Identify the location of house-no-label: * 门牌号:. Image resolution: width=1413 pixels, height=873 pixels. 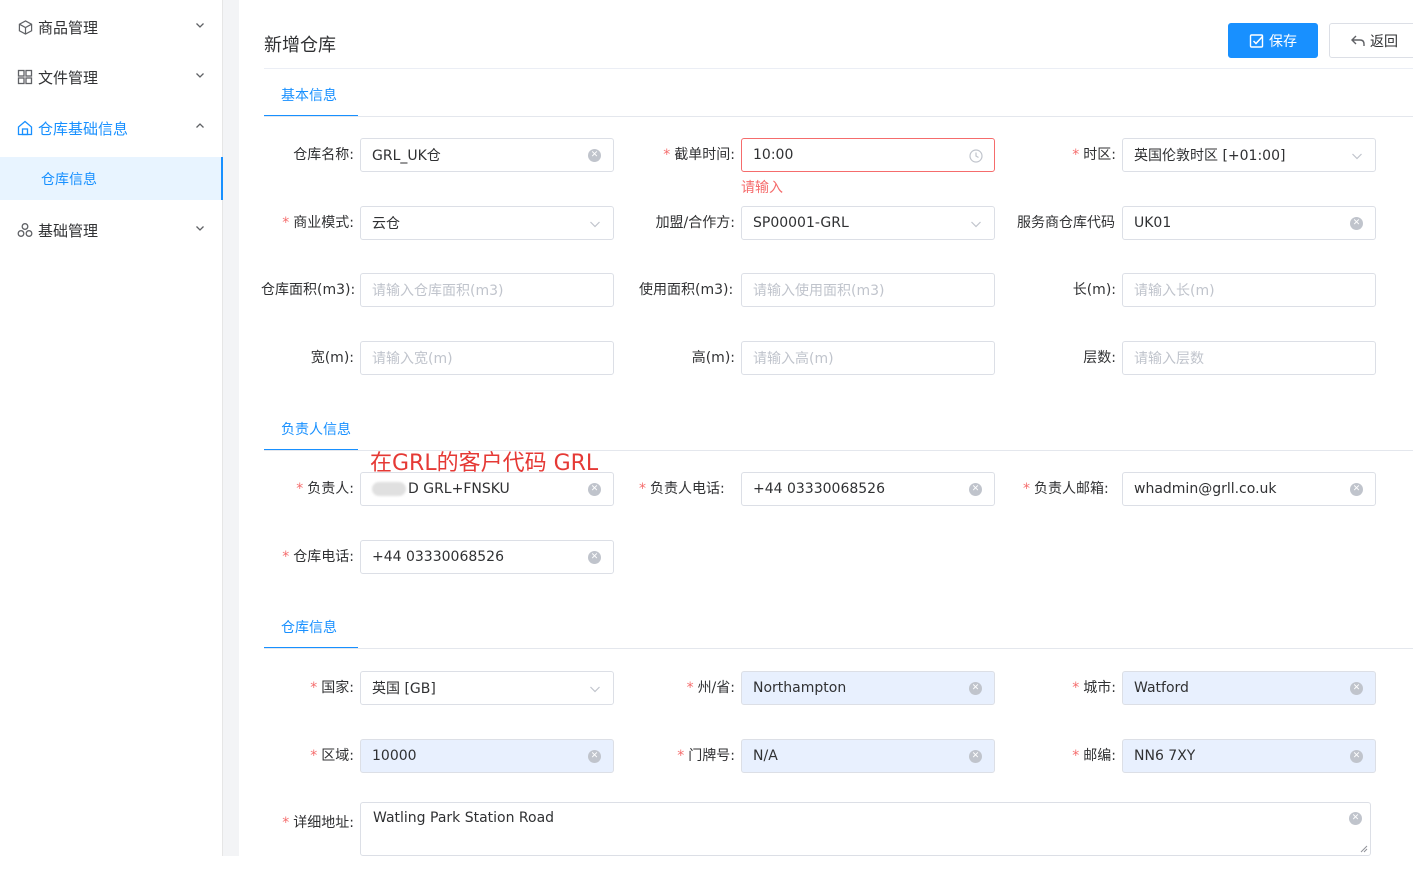
(706, 756).